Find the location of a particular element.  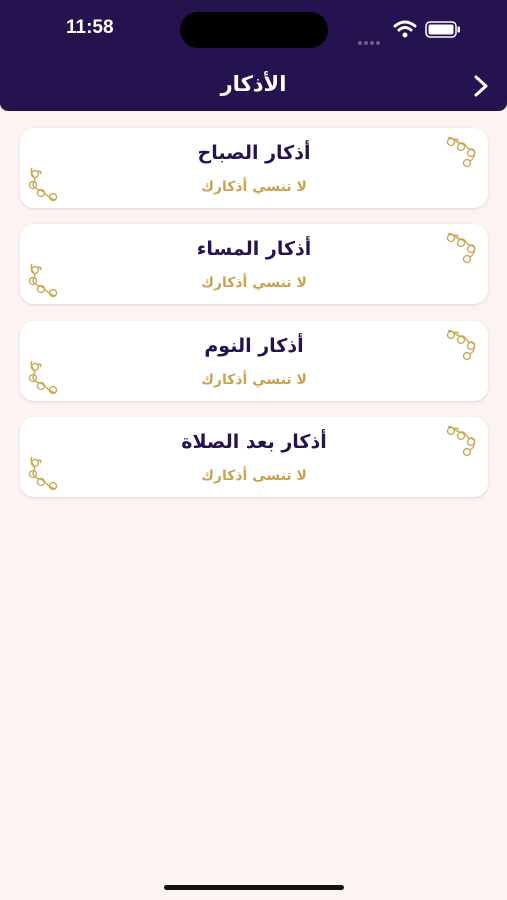

chevron-right-icon is located at coordinates (481, 86).